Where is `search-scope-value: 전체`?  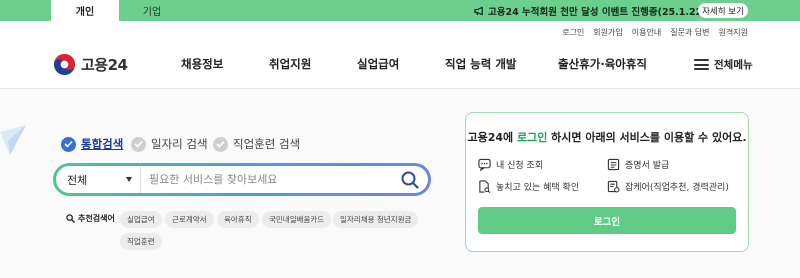
search-scope-value: 전체 is located at coordinates (77, 180).